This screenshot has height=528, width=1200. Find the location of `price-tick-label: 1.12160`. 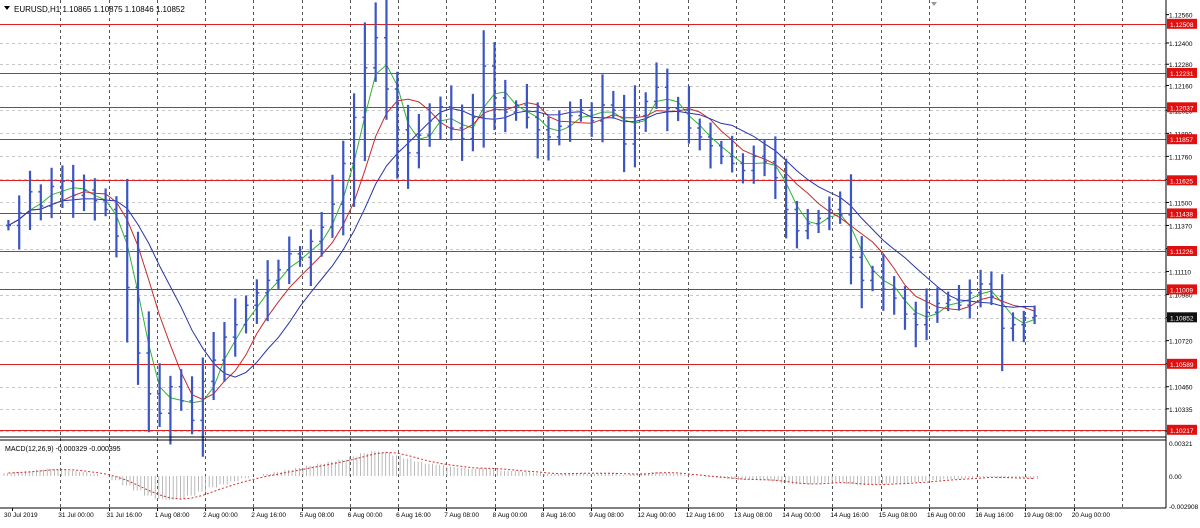

price-tick-label: 1.12160 is located at coordinates (1181, 87).